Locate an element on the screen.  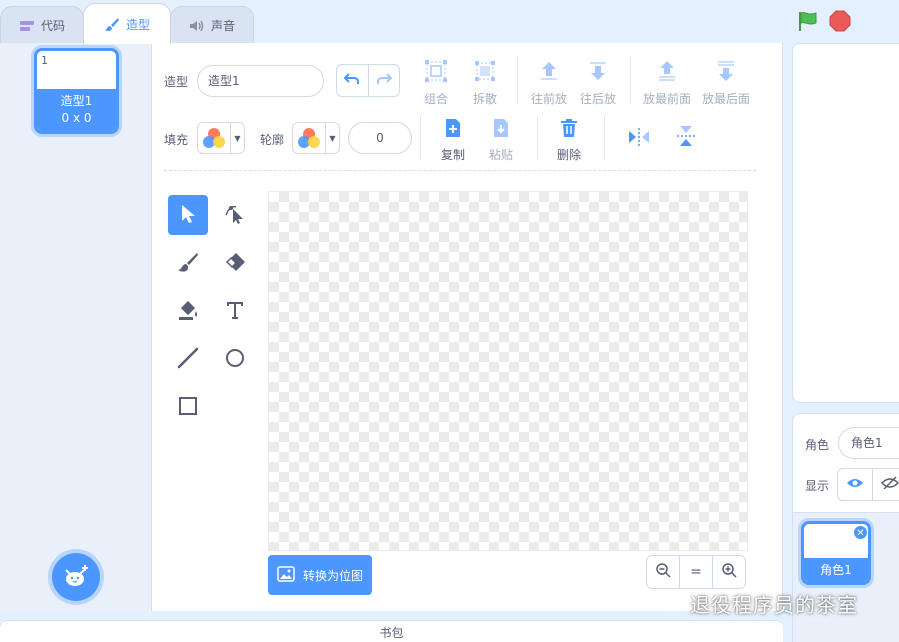
zoom-out-icon is located at coordinates (663, 572).